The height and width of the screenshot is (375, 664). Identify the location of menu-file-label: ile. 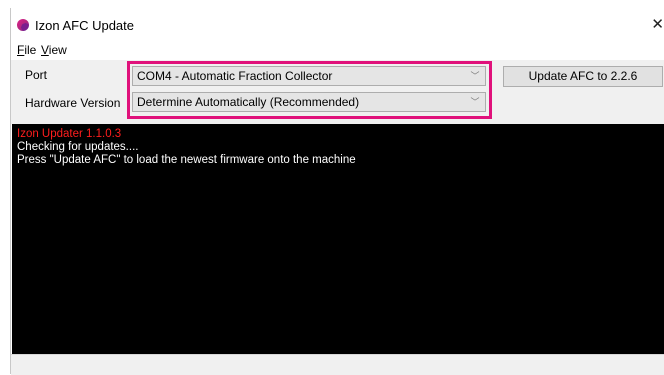
(30, 50).